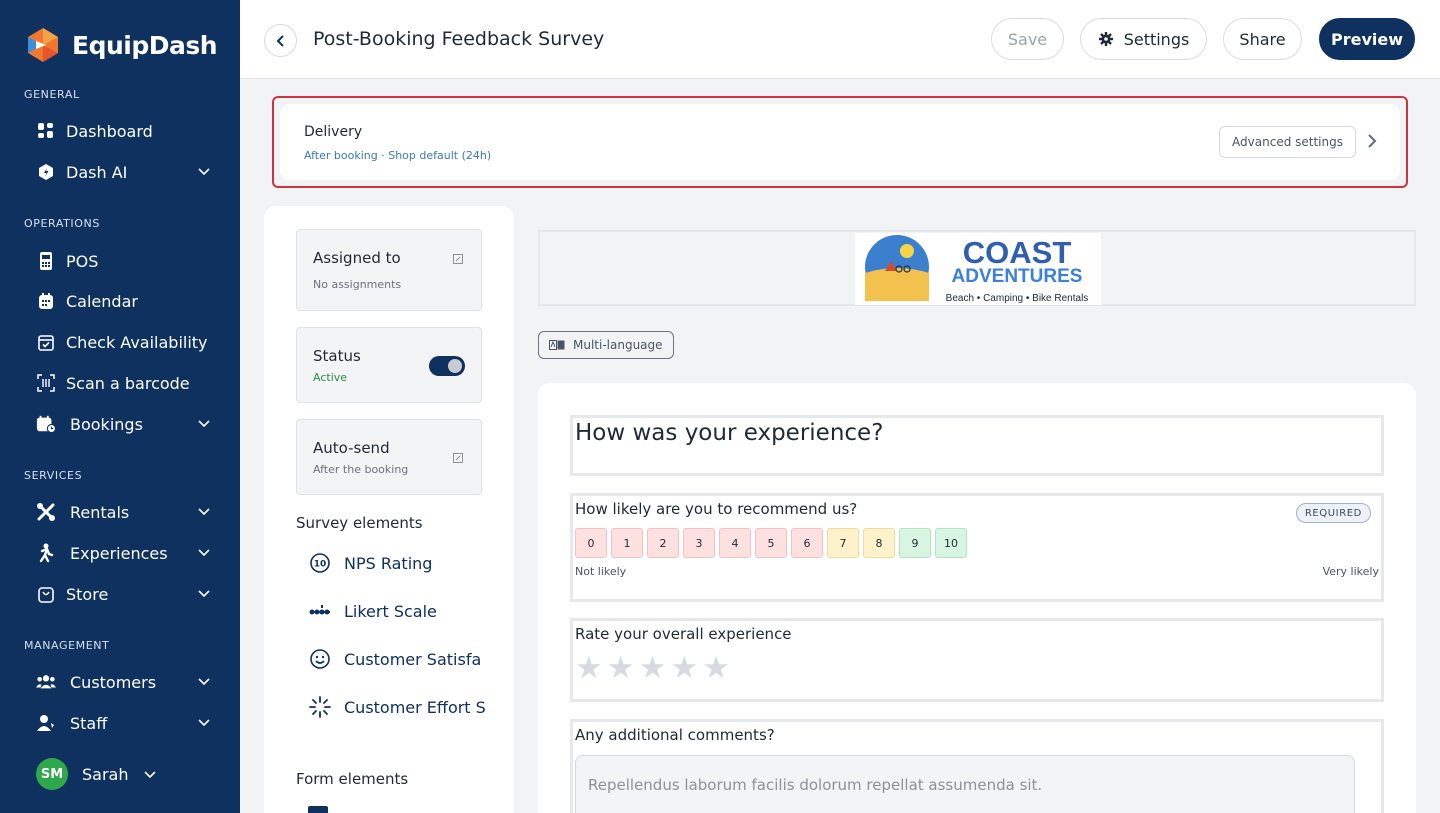  I want to click on nps-option: 4, so click(735, 543).